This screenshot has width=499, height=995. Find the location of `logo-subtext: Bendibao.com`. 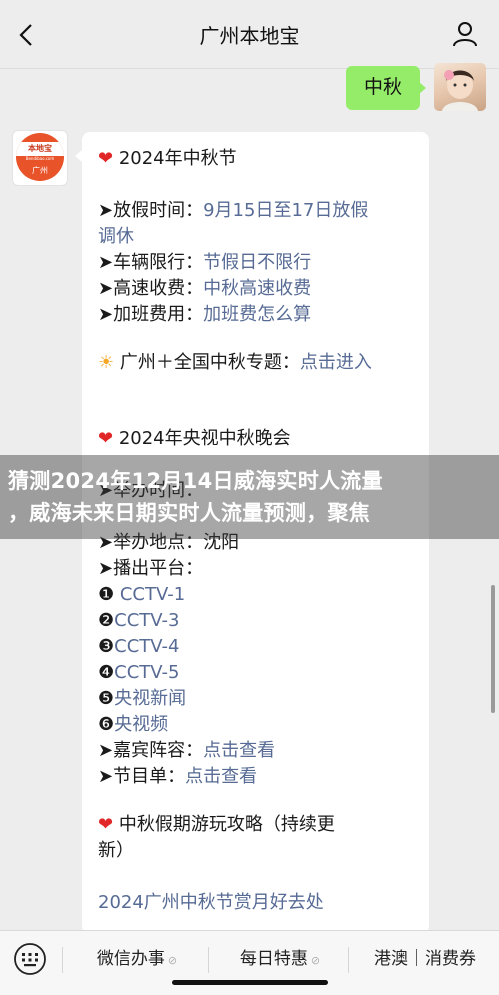

logo-subtext: Bendibao.com is located at coordinates (40, 158).